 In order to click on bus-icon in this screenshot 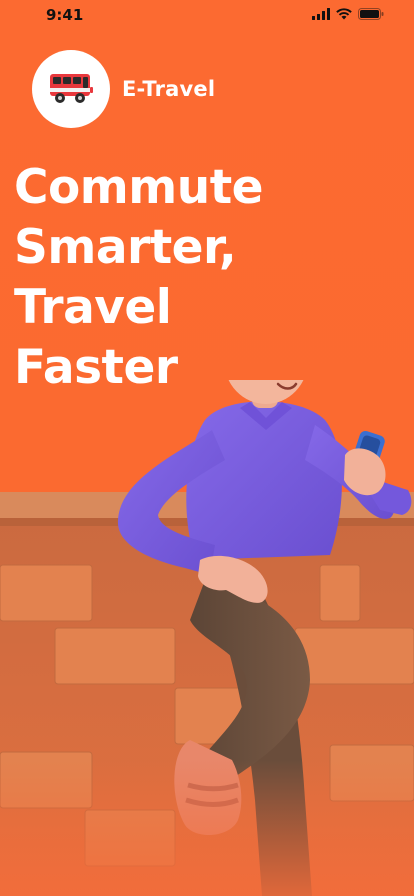, I will do `click(71, 88)`.